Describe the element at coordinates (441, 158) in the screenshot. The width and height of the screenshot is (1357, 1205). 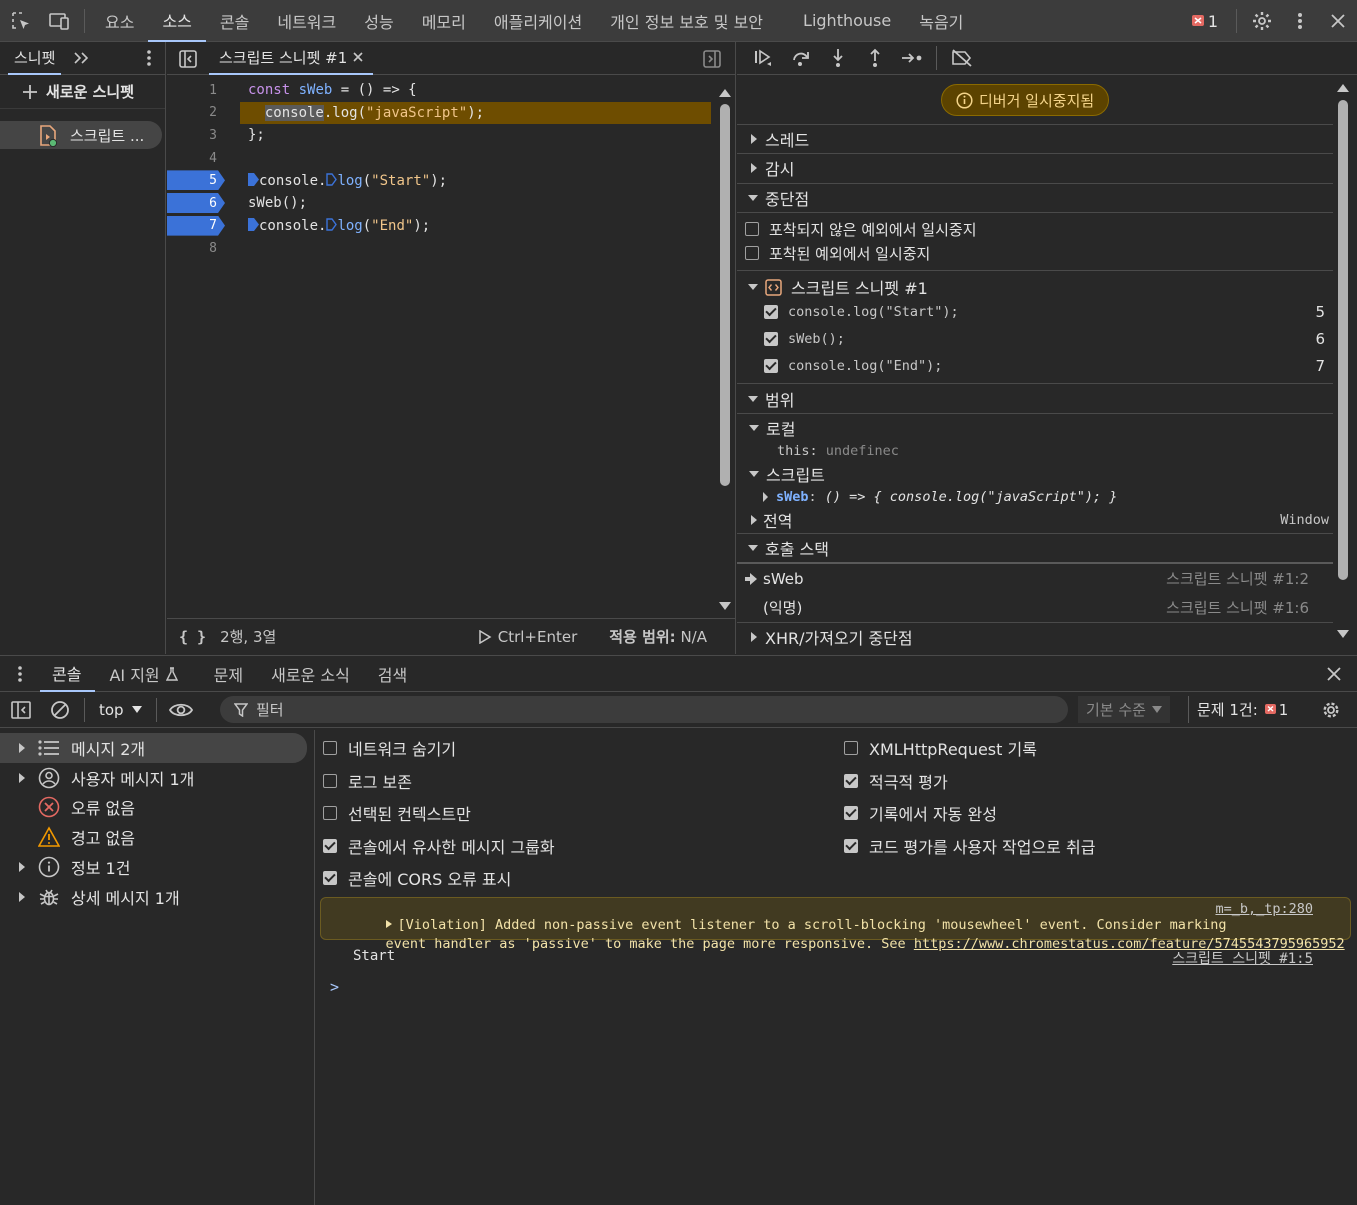
I see `code-line: 4` at that location.